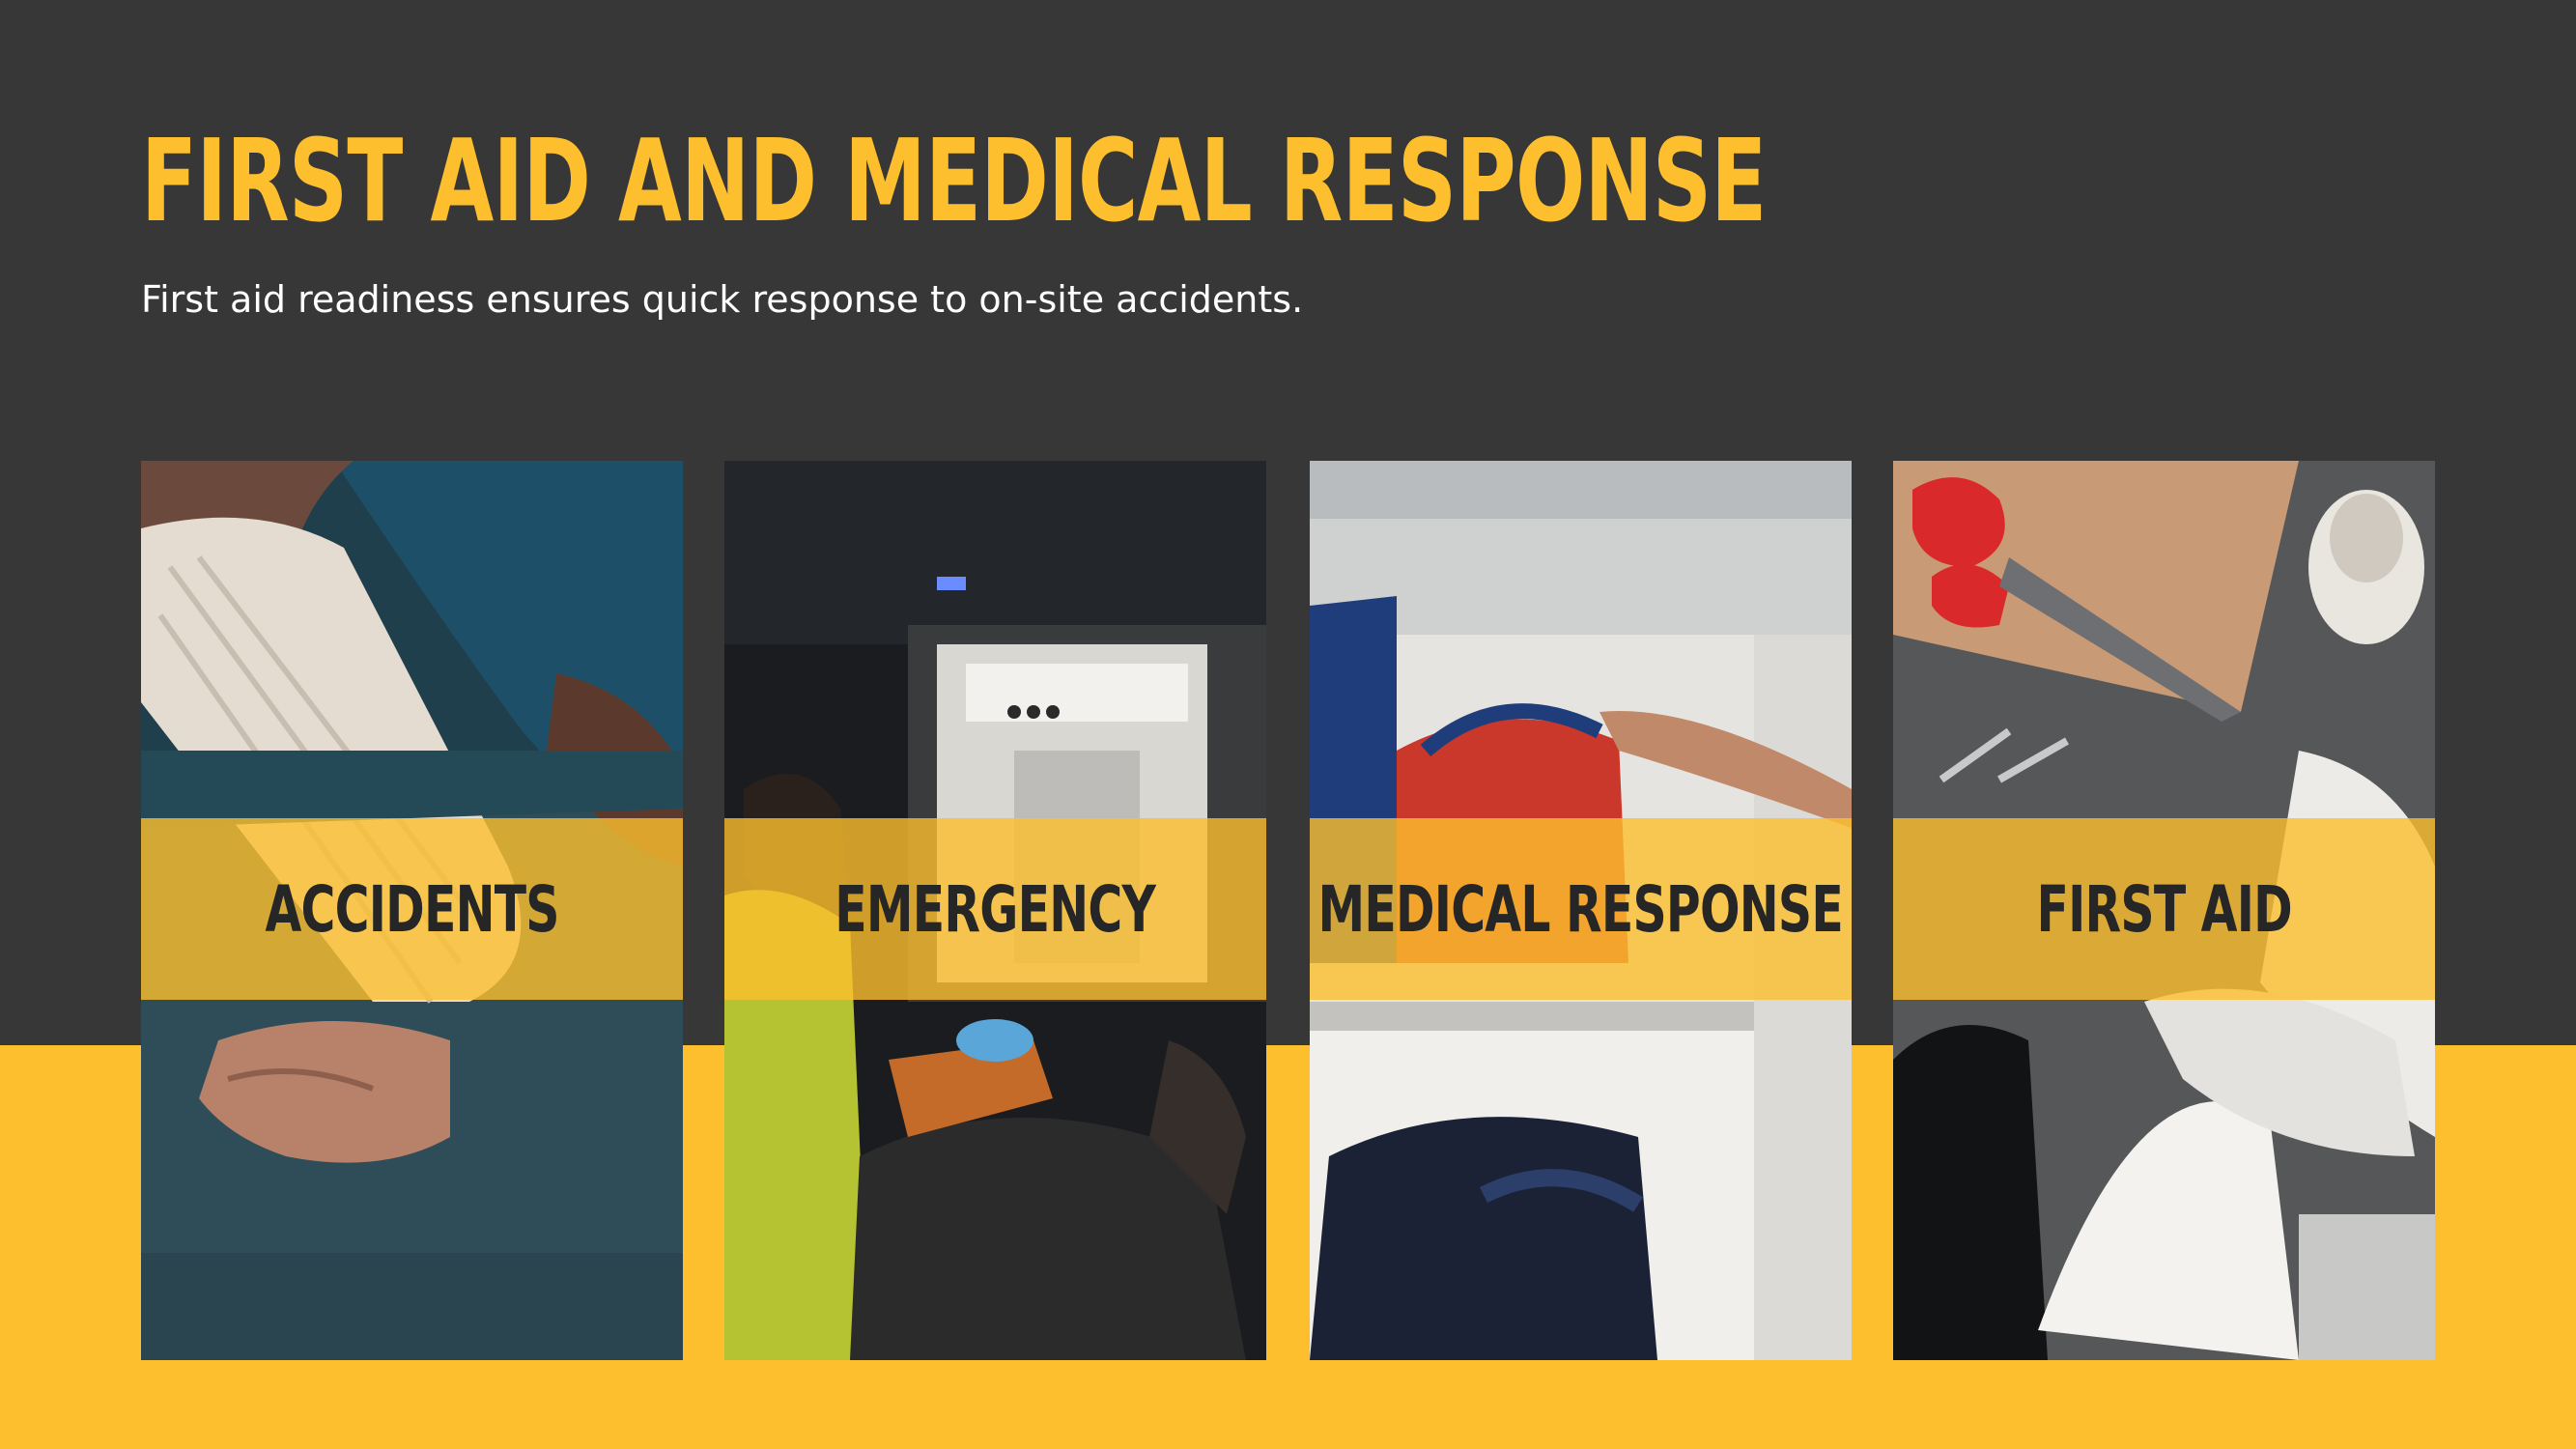 This screenshot has width=2576, height=1449. I want to click on card-label-medical-response: MEDICAL RESPONSE, so click(1580, 909).